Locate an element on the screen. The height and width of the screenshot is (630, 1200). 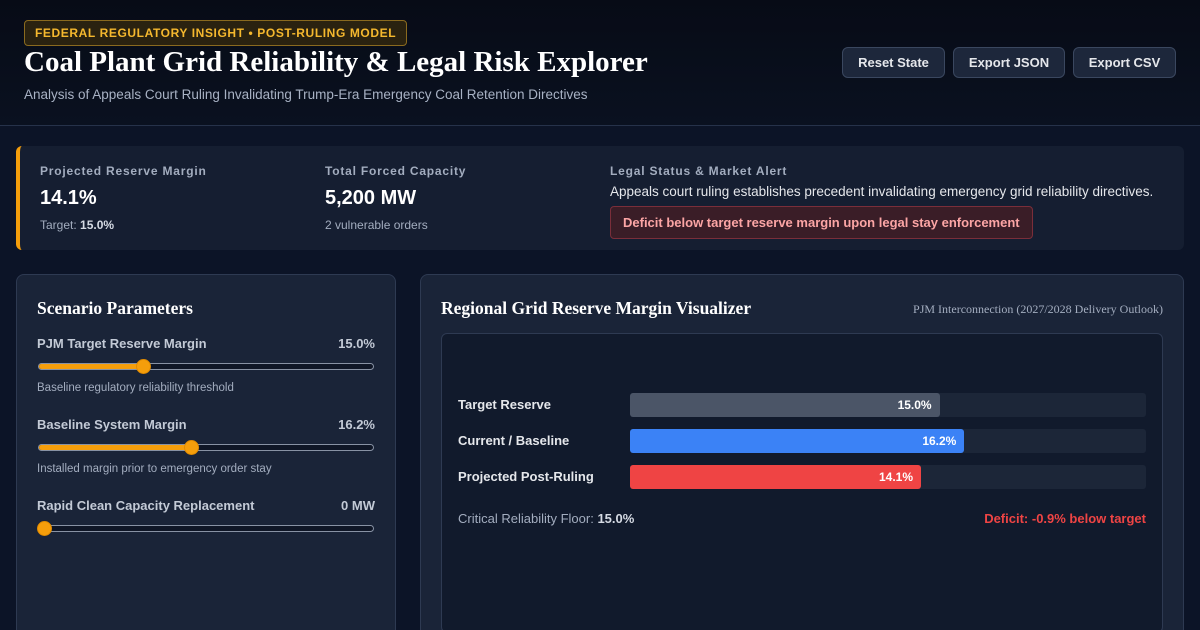
reserve-target-value: 15.0% is located at coordinates (97, 225).